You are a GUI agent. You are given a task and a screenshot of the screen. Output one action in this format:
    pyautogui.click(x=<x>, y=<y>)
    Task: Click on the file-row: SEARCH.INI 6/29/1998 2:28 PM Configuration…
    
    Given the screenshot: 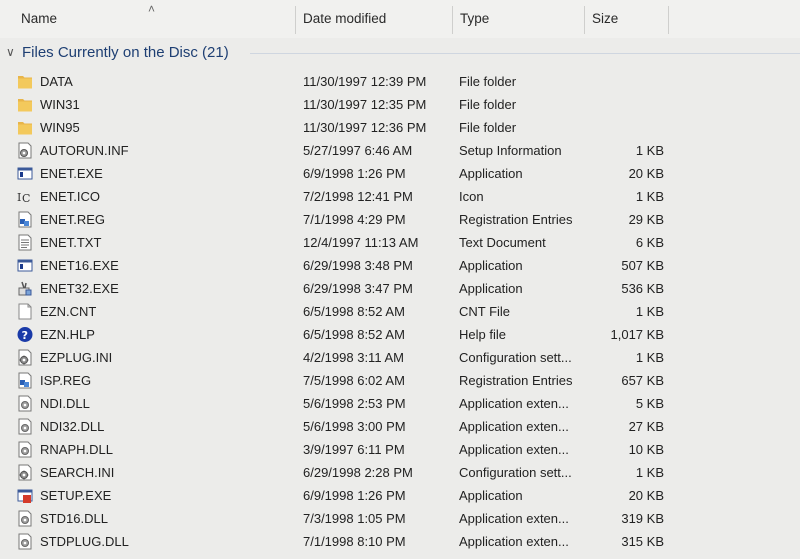 What is the action you would take?
    pyautogui.click(x=400, y=472)
    